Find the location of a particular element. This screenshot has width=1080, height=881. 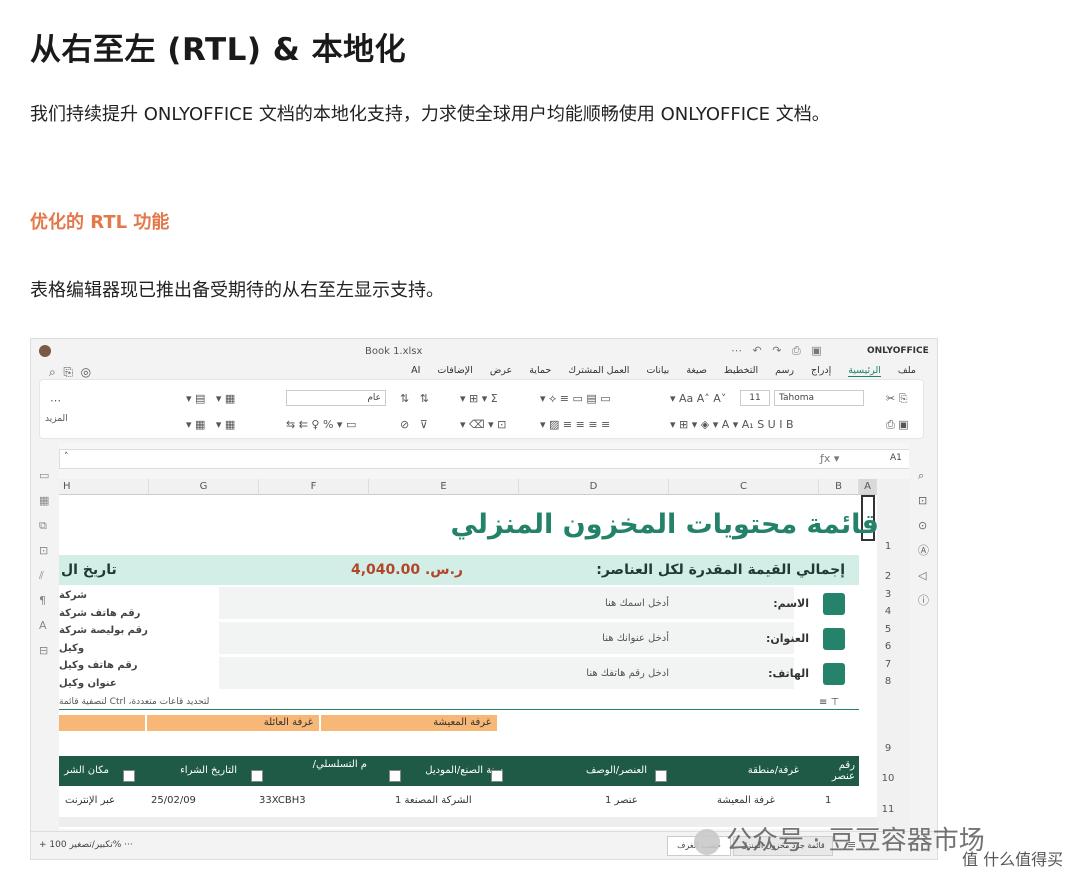

clear-icon: ▾ ⌫ ▾ ⊡ is located at coordinates (483, 424).